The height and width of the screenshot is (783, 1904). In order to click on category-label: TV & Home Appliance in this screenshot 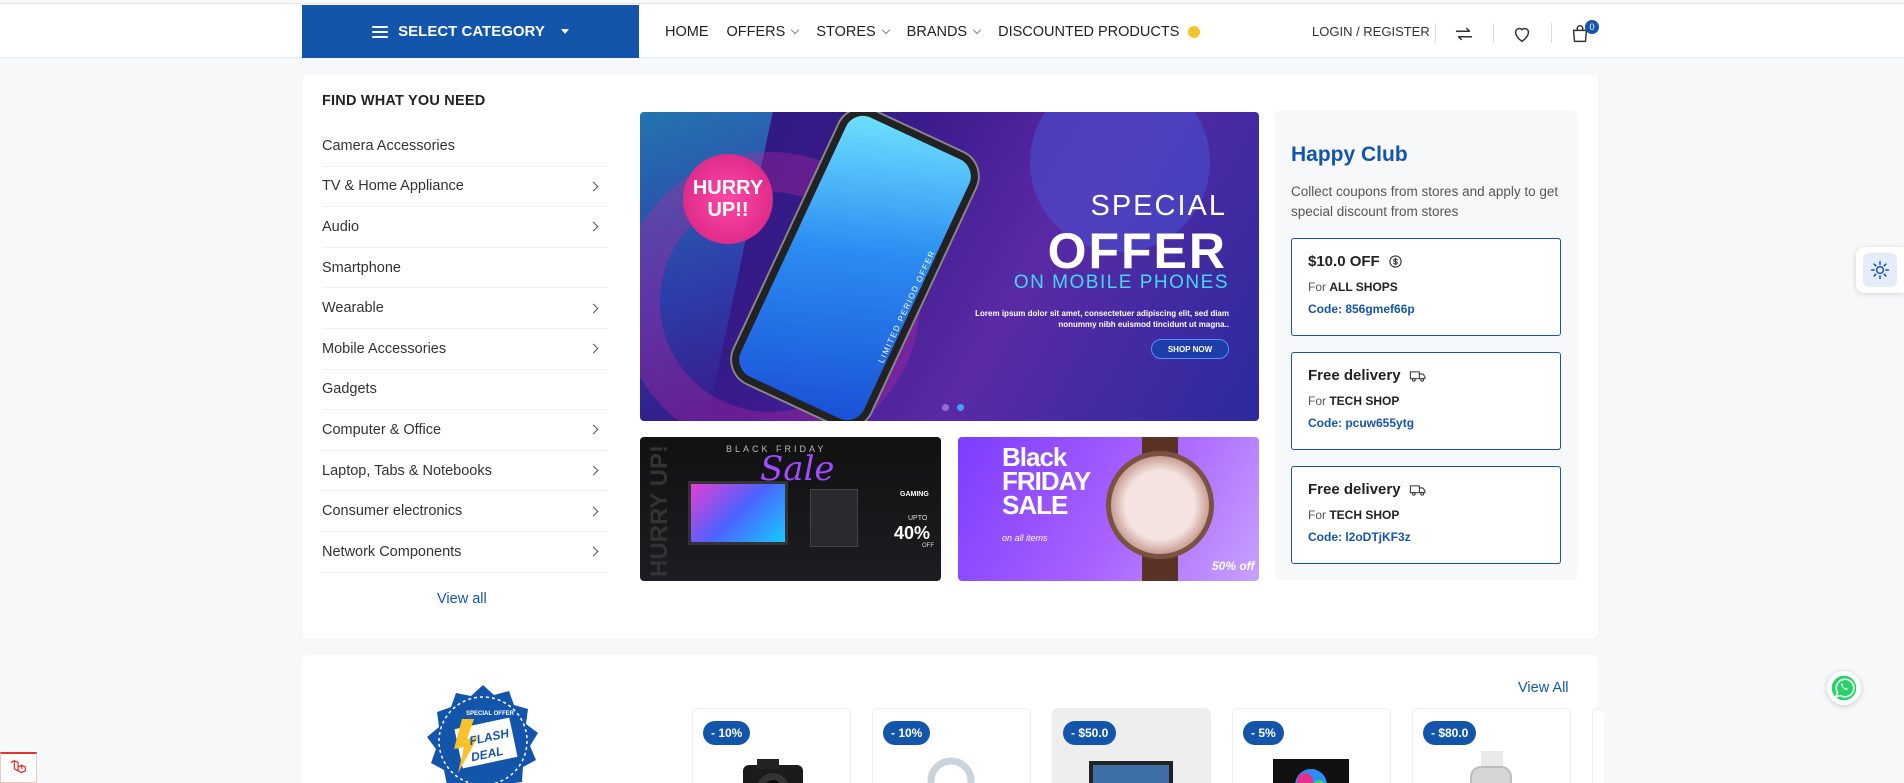, I will do `click(393, 186)`.